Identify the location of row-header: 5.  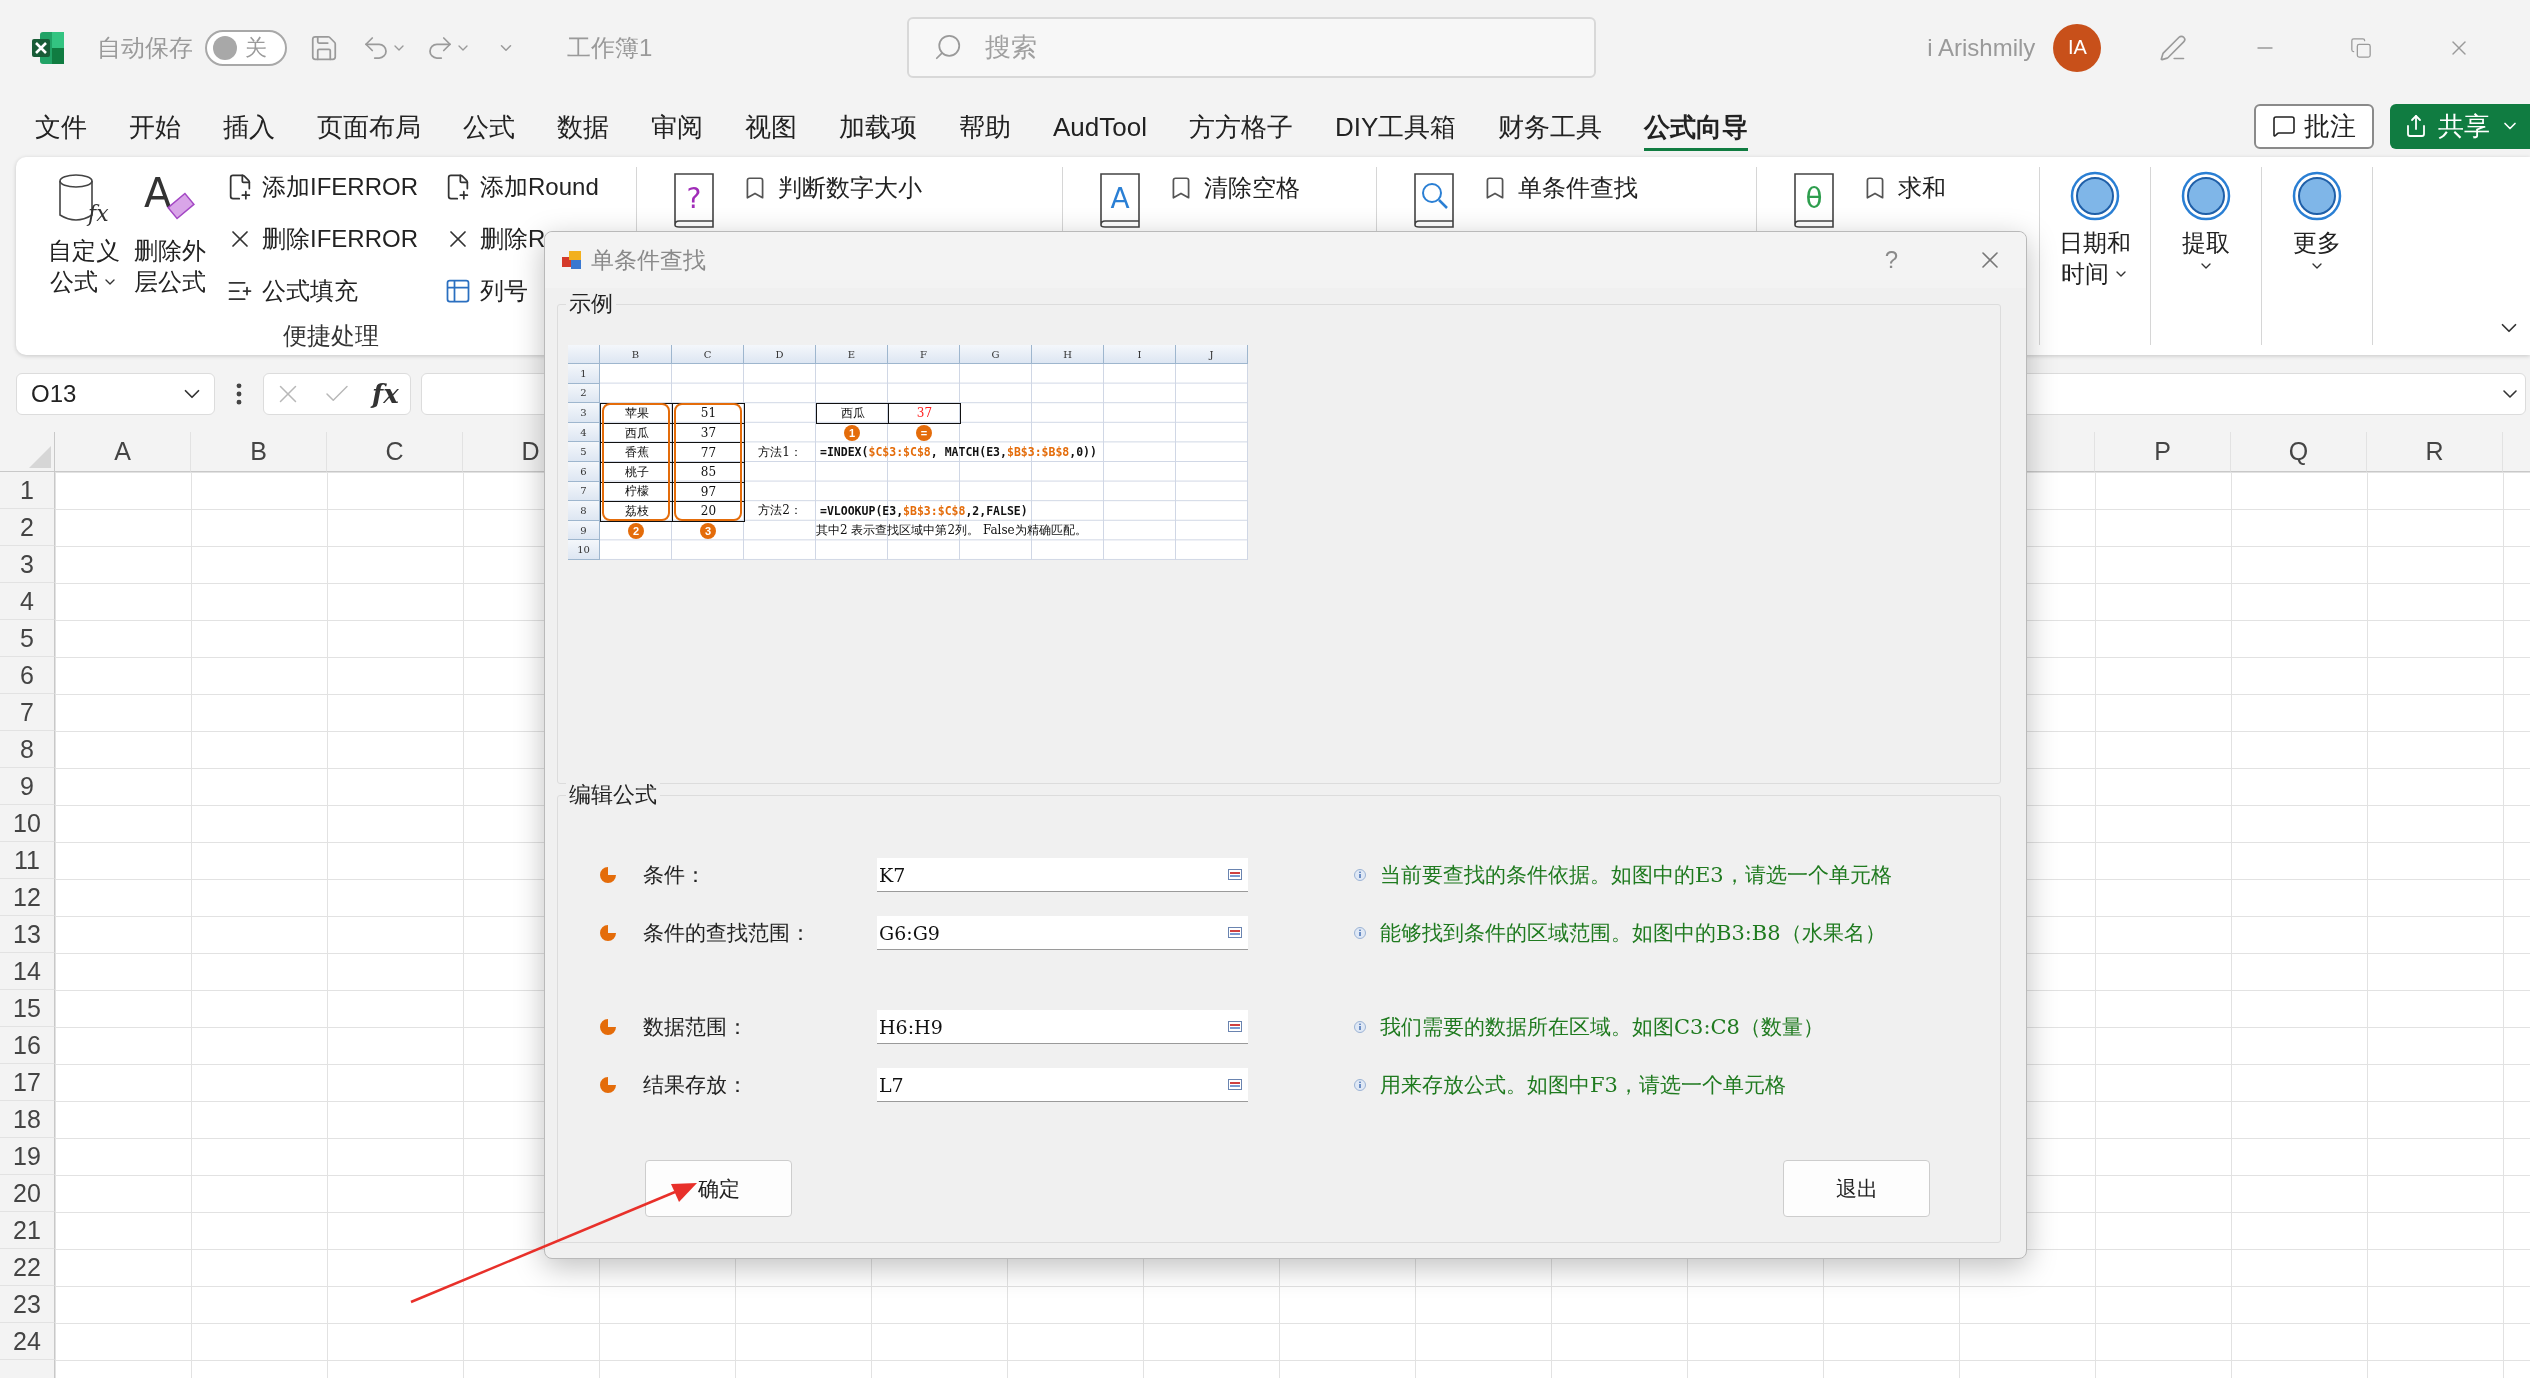
(27, 638).